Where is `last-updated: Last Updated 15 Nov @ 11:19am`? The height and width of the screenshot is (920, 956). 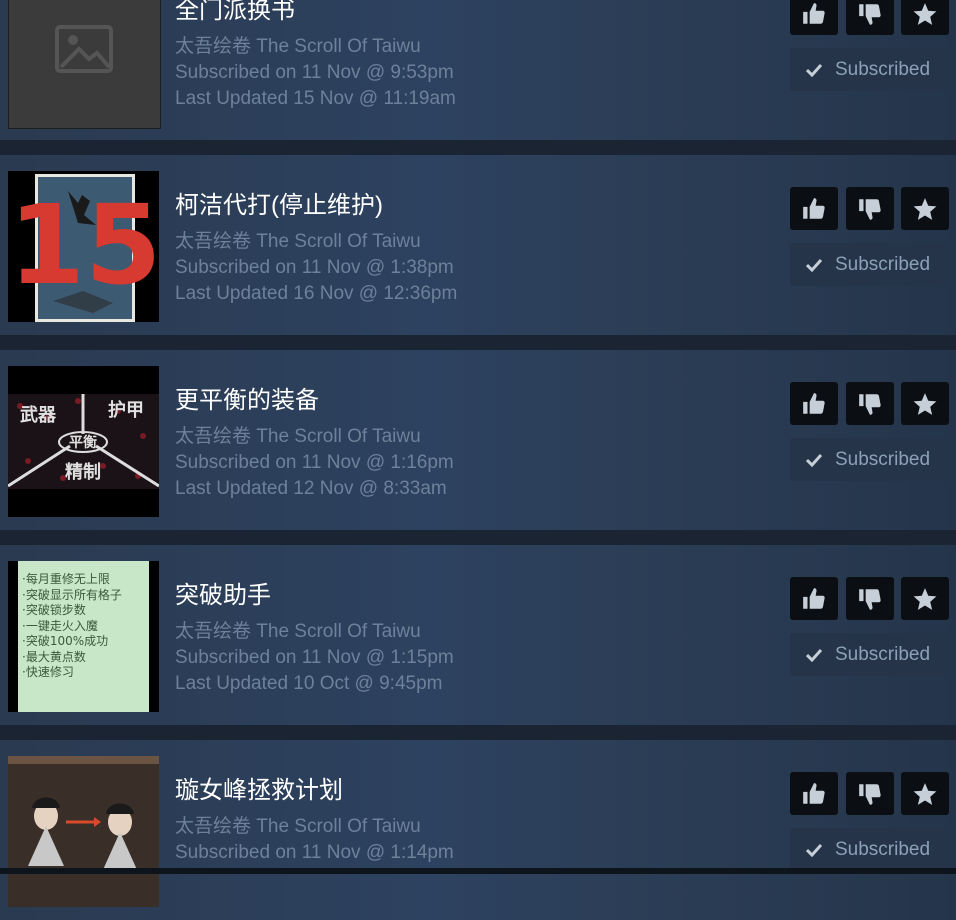 last-updated: Last Updated 15 Nov @ 11:19am is located at coordinates (315, 98).